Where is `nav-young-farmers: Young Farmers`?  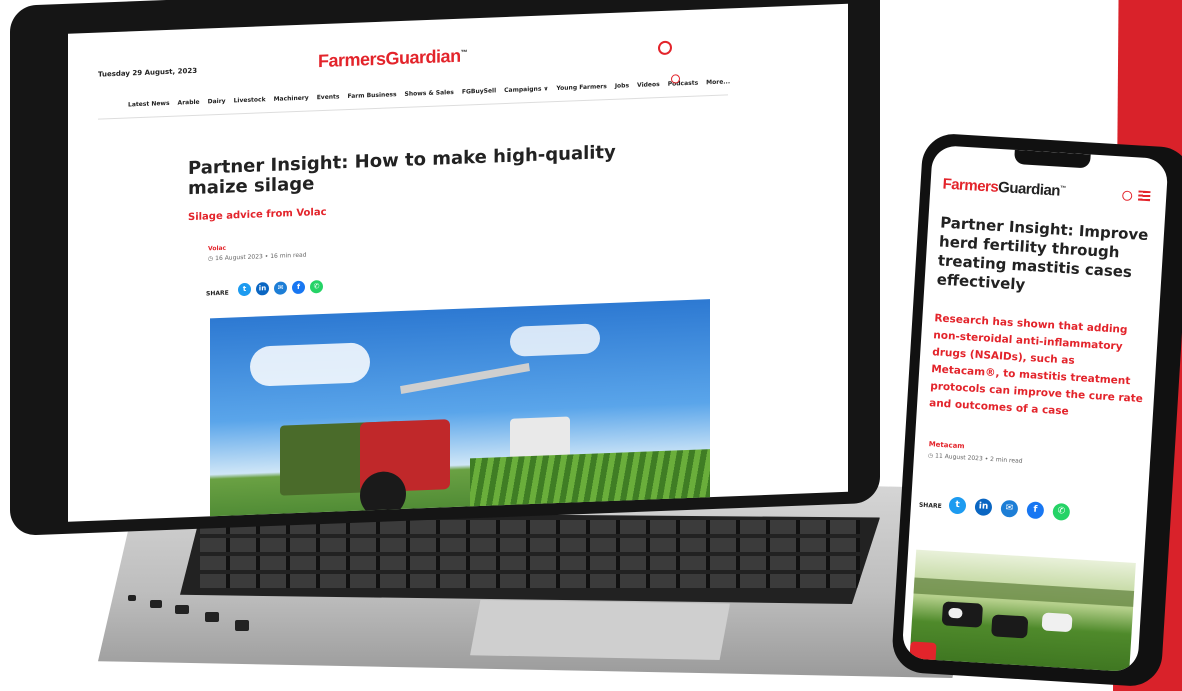 nav-young-farmers: Young Farmers is located at coordinates (581, 87).